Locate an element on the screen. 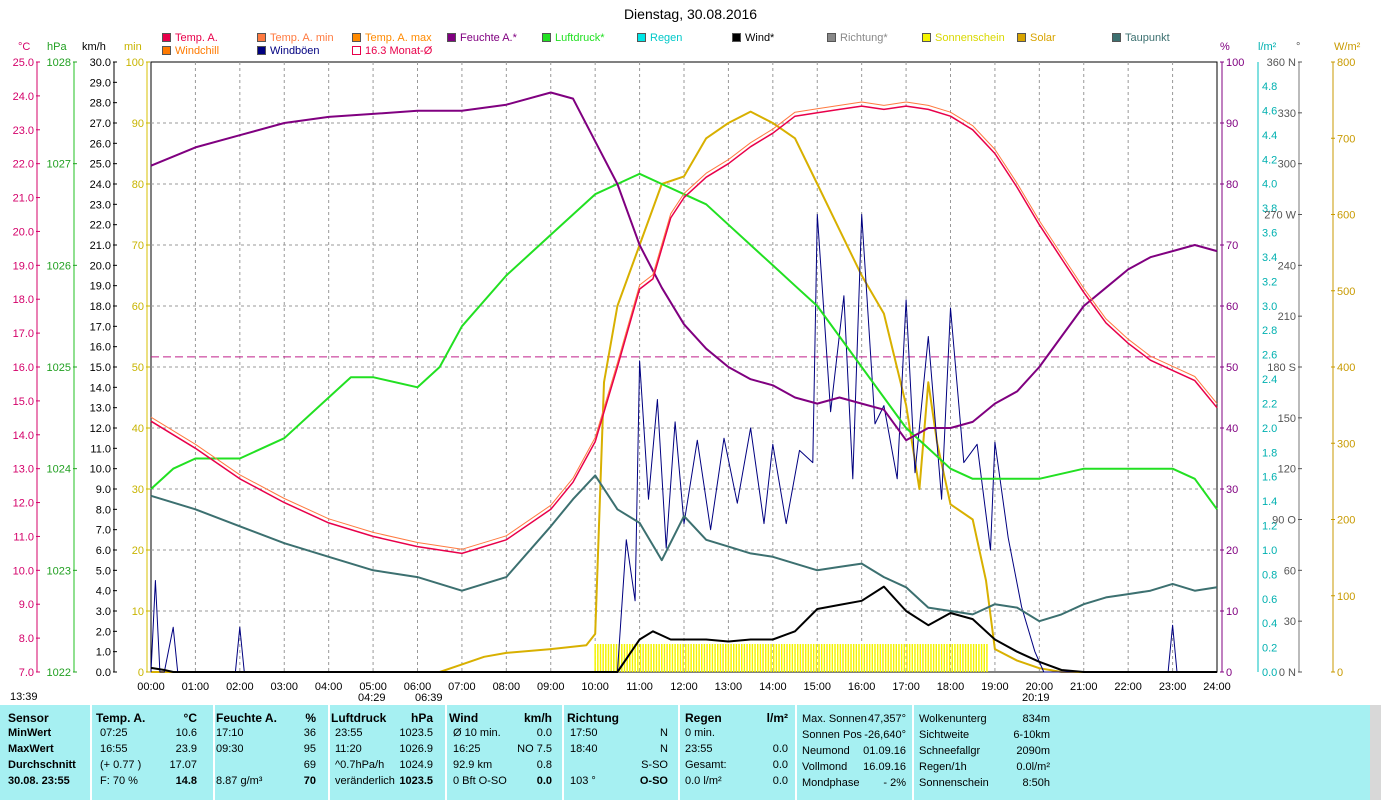 The image size is (1381, 800). tick-temp: 11.0 is located at coordinates (23, 537).